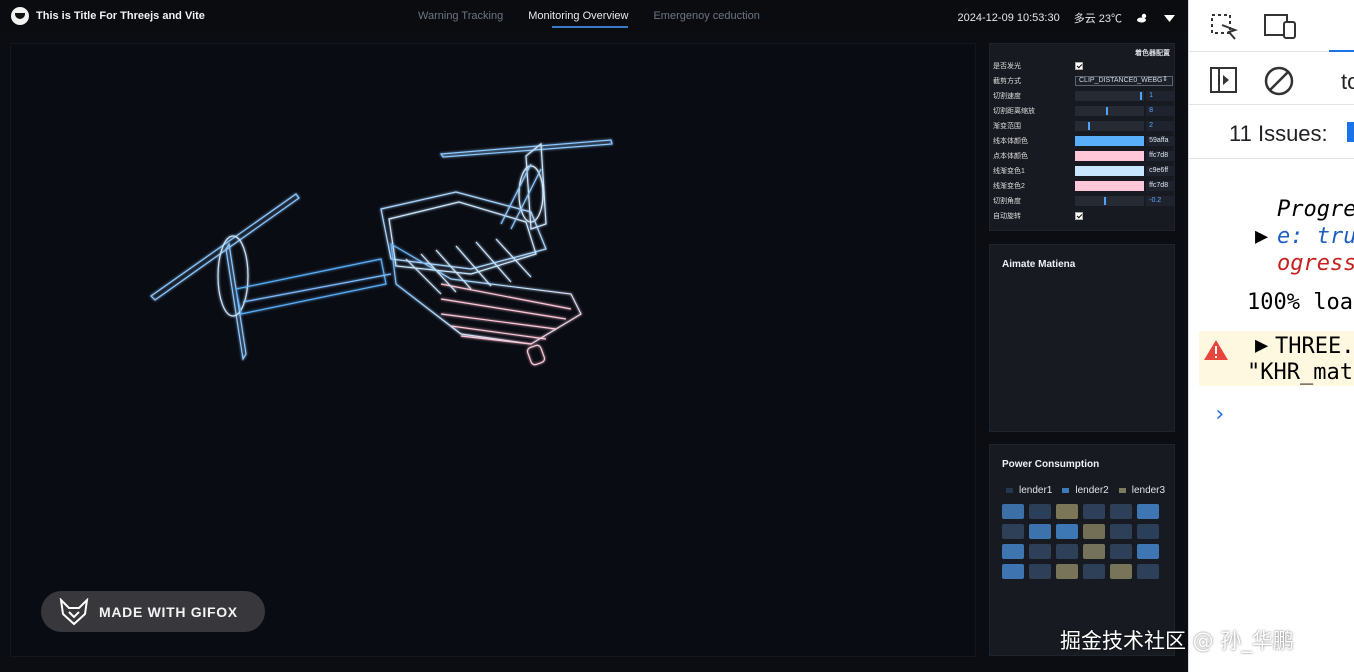 This screenshot has width=1354, height=672. Describe the element at coordinates (1160, 170) in the screenshot. I see `setting-hex-input: c9e6ff` at that location.